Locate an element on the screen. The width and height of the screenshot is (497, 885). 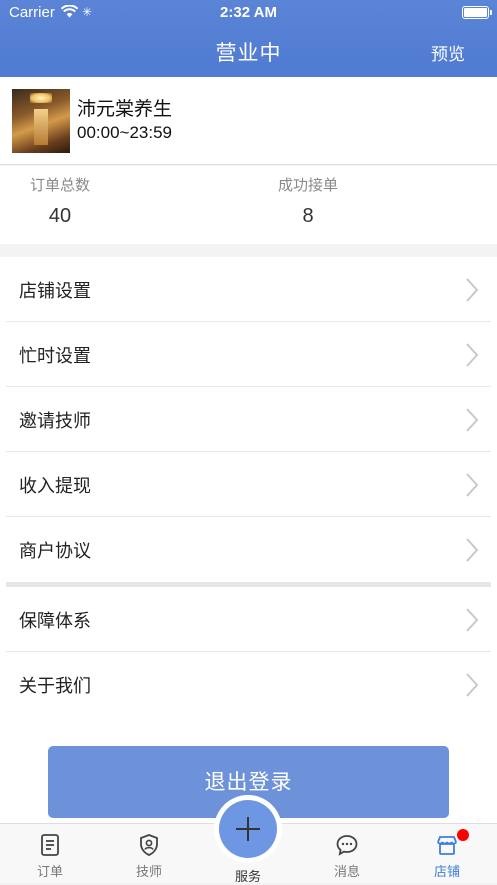
menu-item-label: 忙时设置 is located at coordinates (55, 356).